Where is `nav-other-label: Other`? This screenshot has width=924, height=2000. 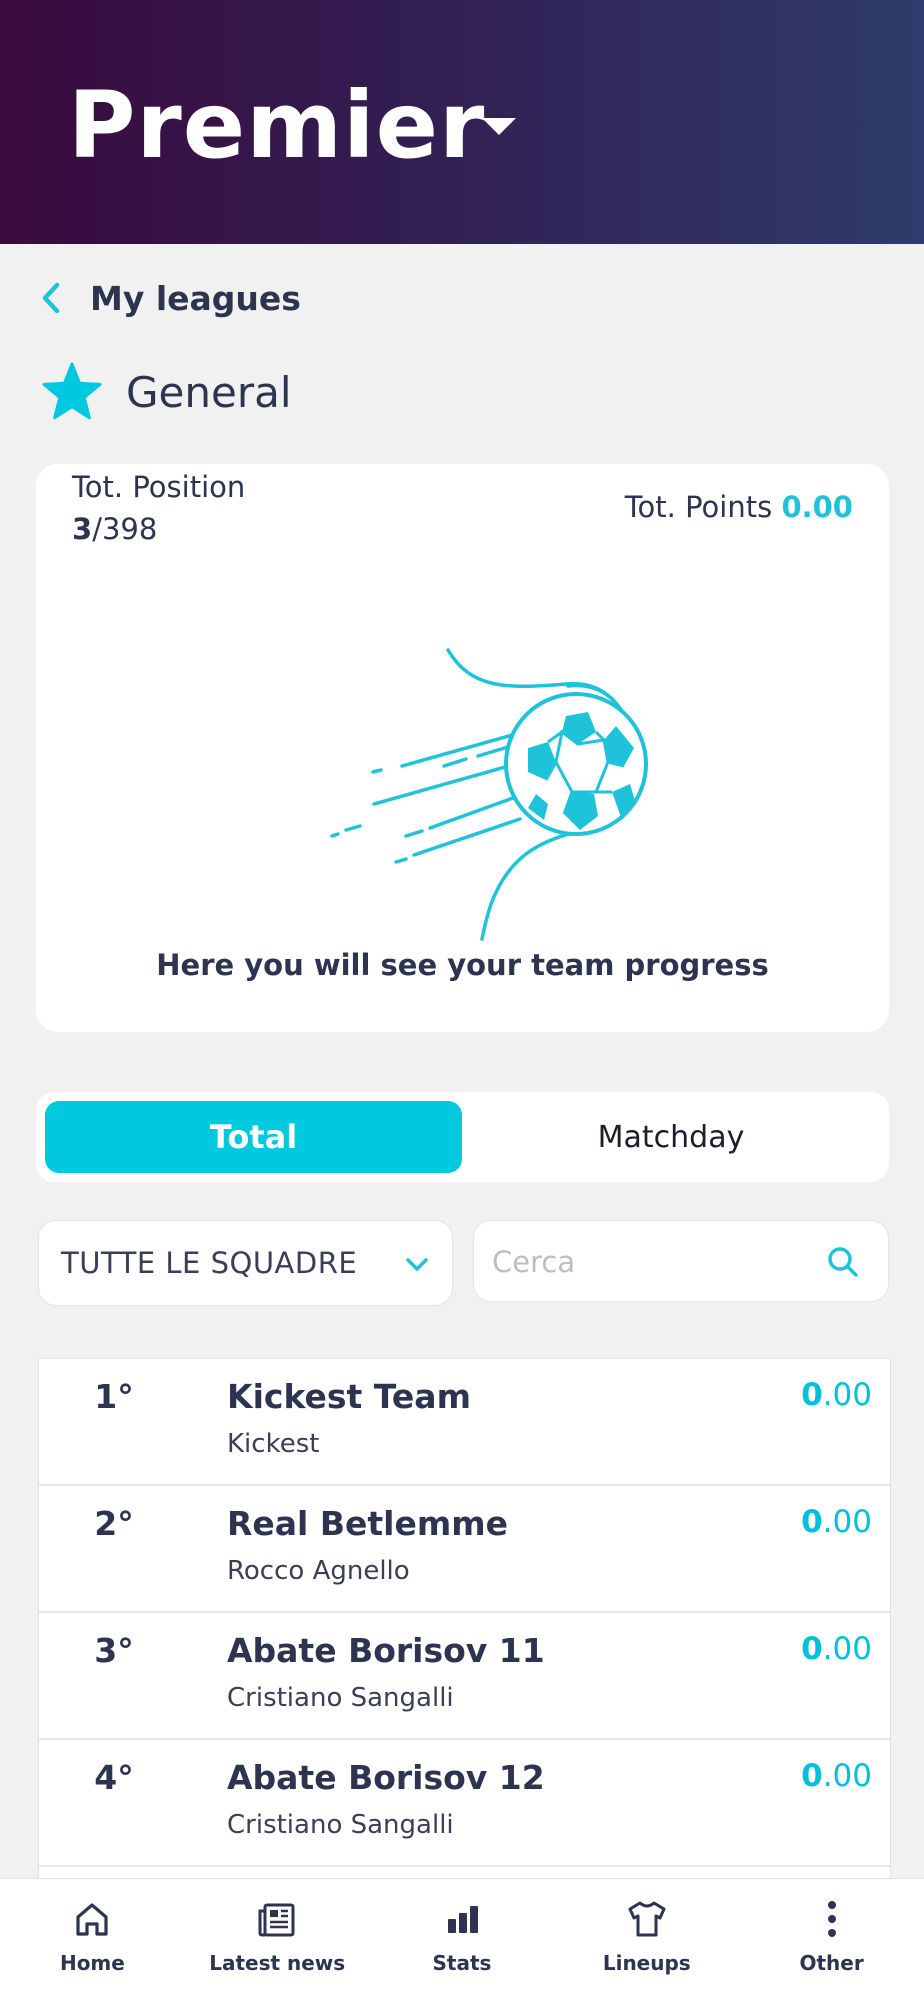
nav-other-label: Other is located at coordinates (831, 1963).